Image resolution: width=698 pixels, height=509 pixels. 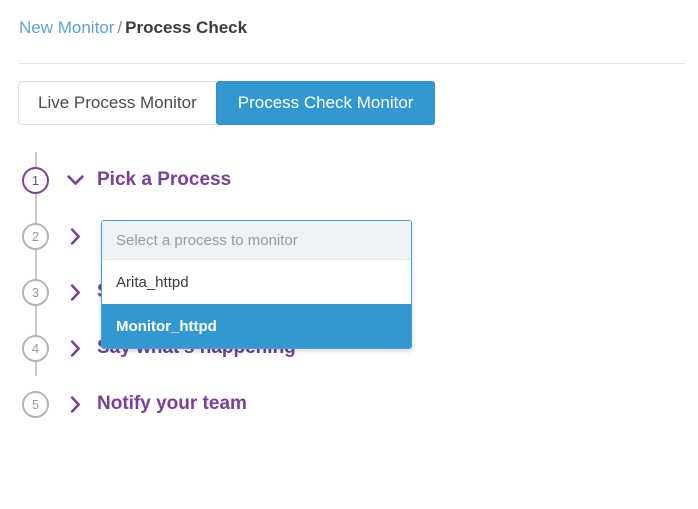 I want to click on step-3-number: 3, so click(x=35, y=292).